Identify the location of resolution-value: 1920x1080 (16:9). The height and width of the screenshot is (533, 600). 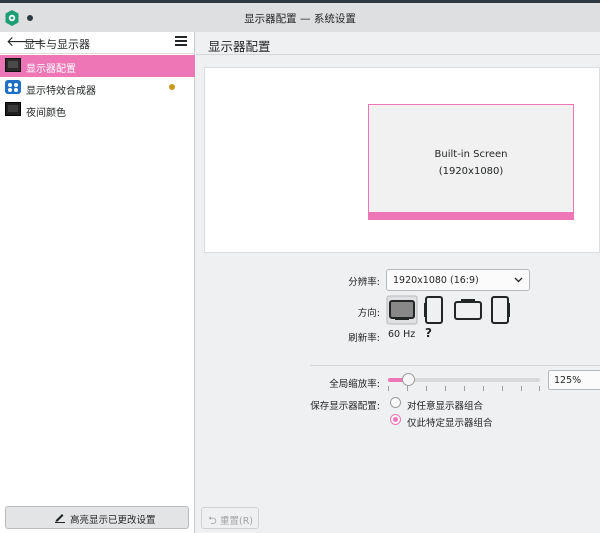
(436, 280).